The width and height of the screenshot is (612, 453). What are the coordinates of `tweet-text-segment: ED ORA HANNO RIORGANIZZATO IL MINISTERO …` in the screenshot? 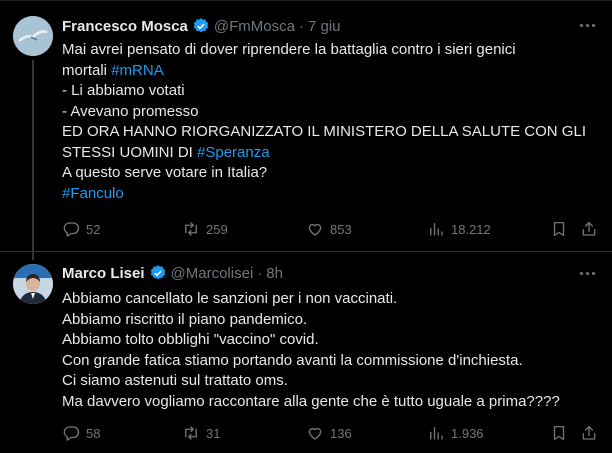 It's located at (324, 131).